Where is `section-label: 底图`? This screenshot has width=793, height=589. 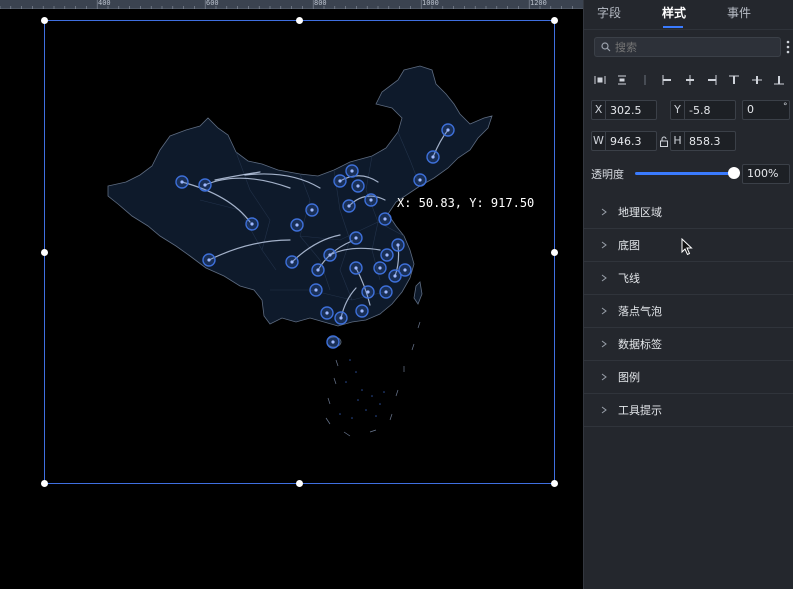
section-label: 底图 is located at coordinates (629, 245).